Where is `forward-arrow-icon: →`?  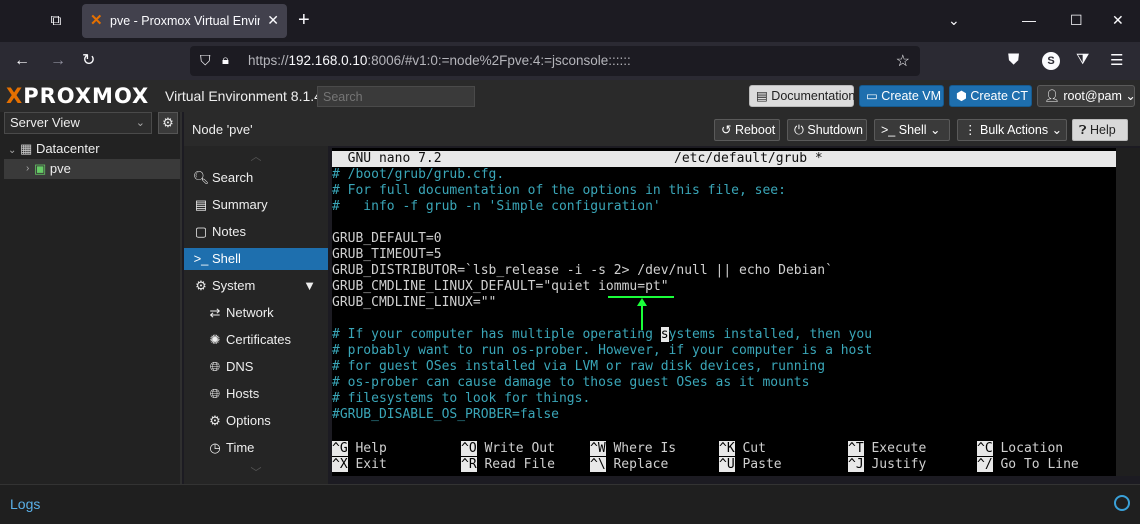
forward-arrow-icon: → is located at coordinates (58, 61).